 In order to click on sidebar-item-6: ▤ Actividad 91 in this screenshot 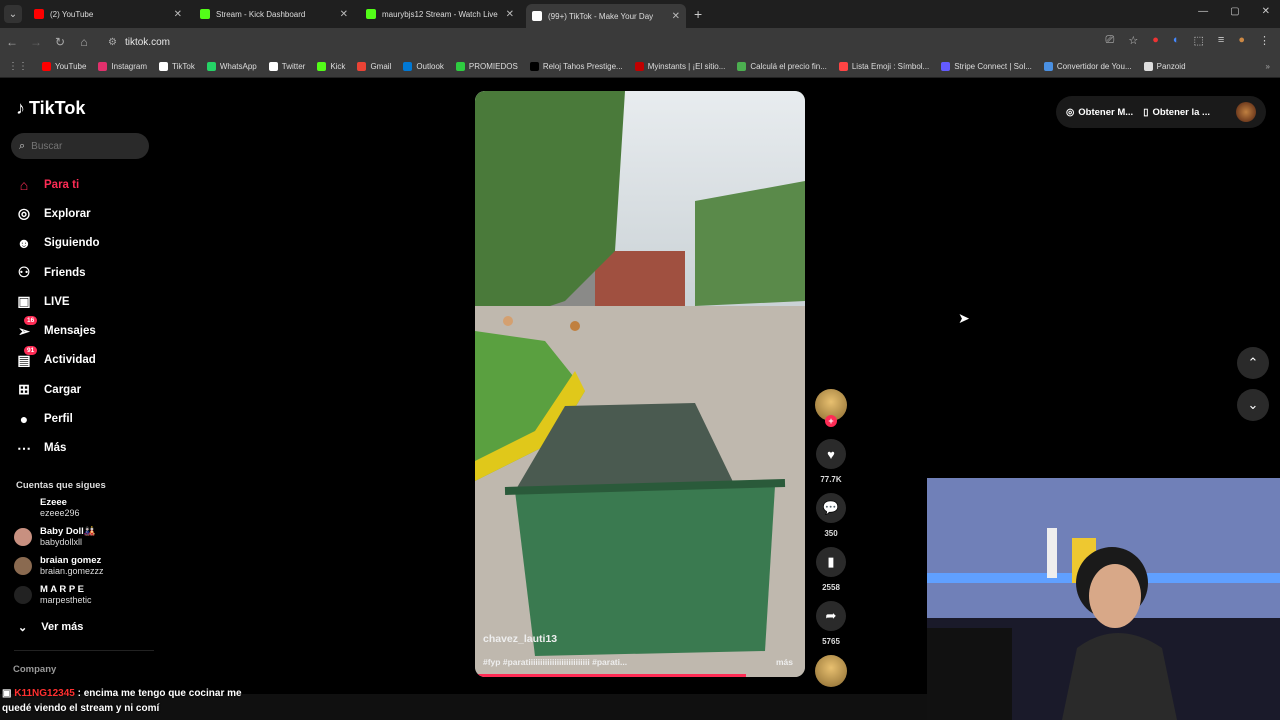, I will do `click(58, 360)`.